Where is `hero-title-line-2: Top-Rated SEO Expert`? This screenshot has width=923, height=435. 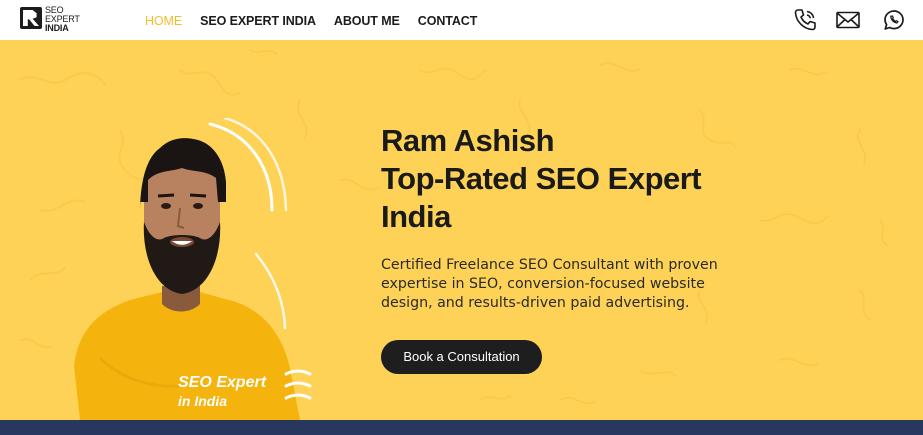 hero-title-line-2: Top-Rated SEO Expert is located at coordinates (541, 178).